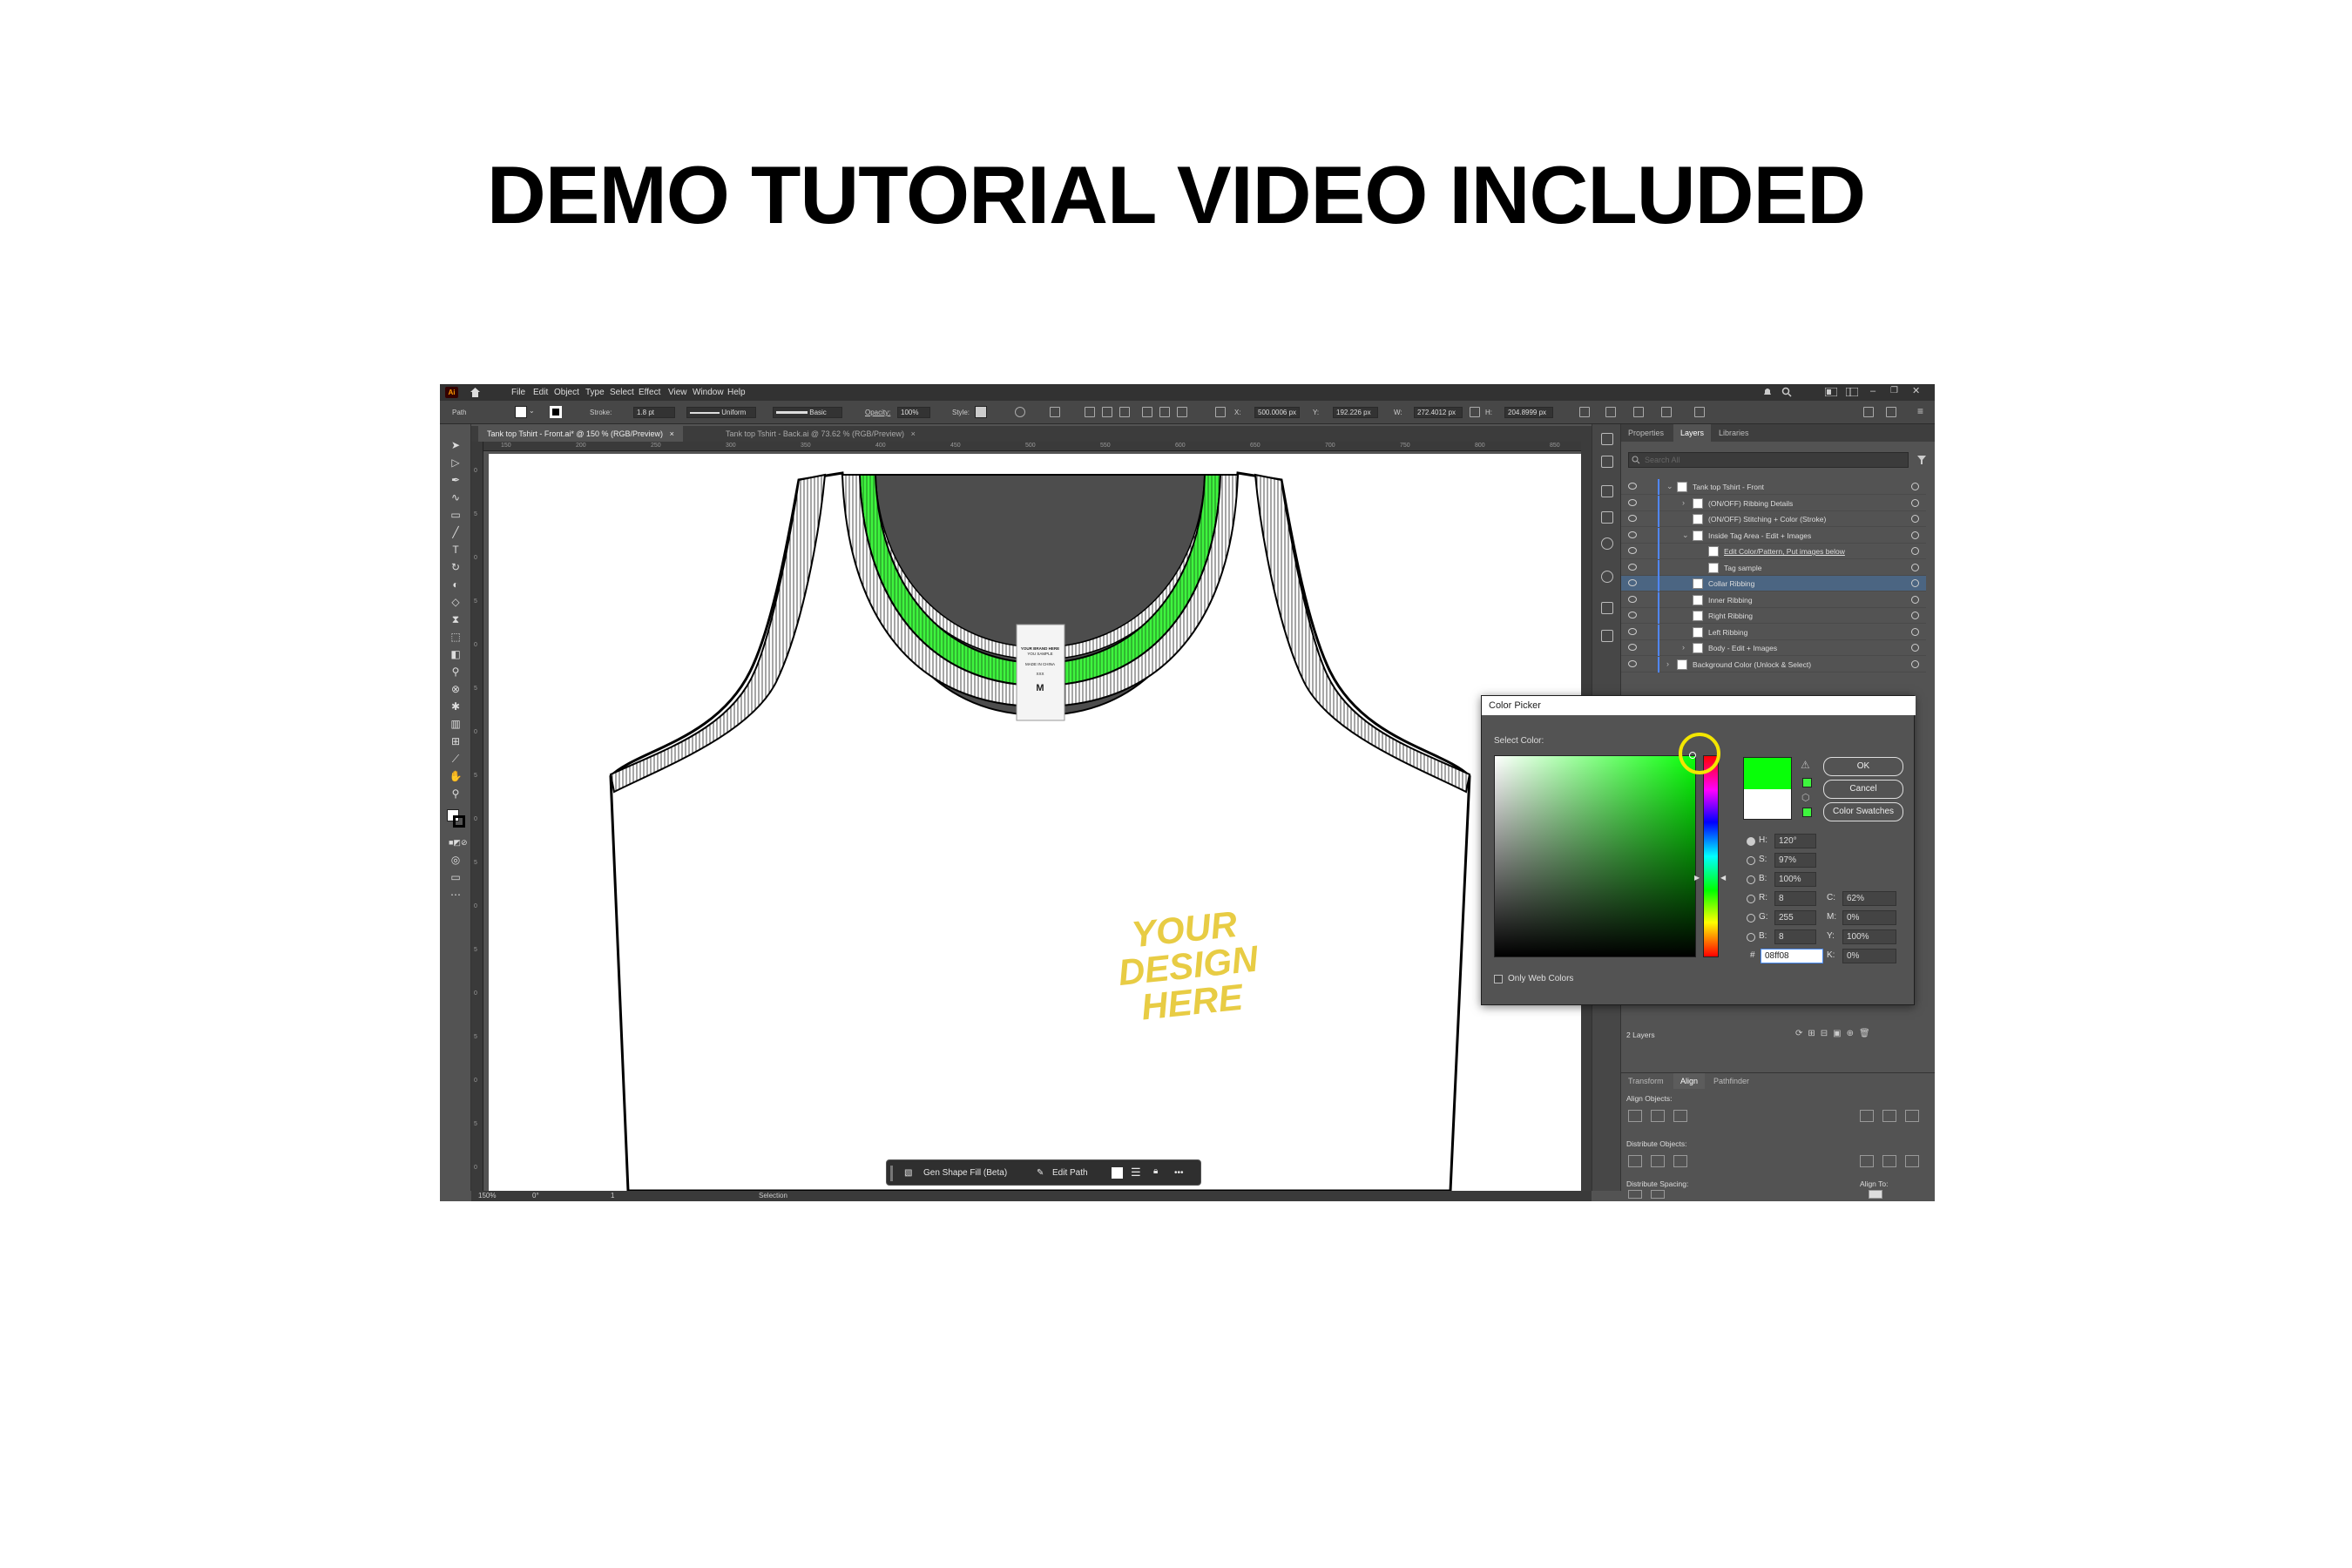 This screenshot has width=2352, height=1568. I want to click on brush-dropdown: Basic, so click(807, 412).